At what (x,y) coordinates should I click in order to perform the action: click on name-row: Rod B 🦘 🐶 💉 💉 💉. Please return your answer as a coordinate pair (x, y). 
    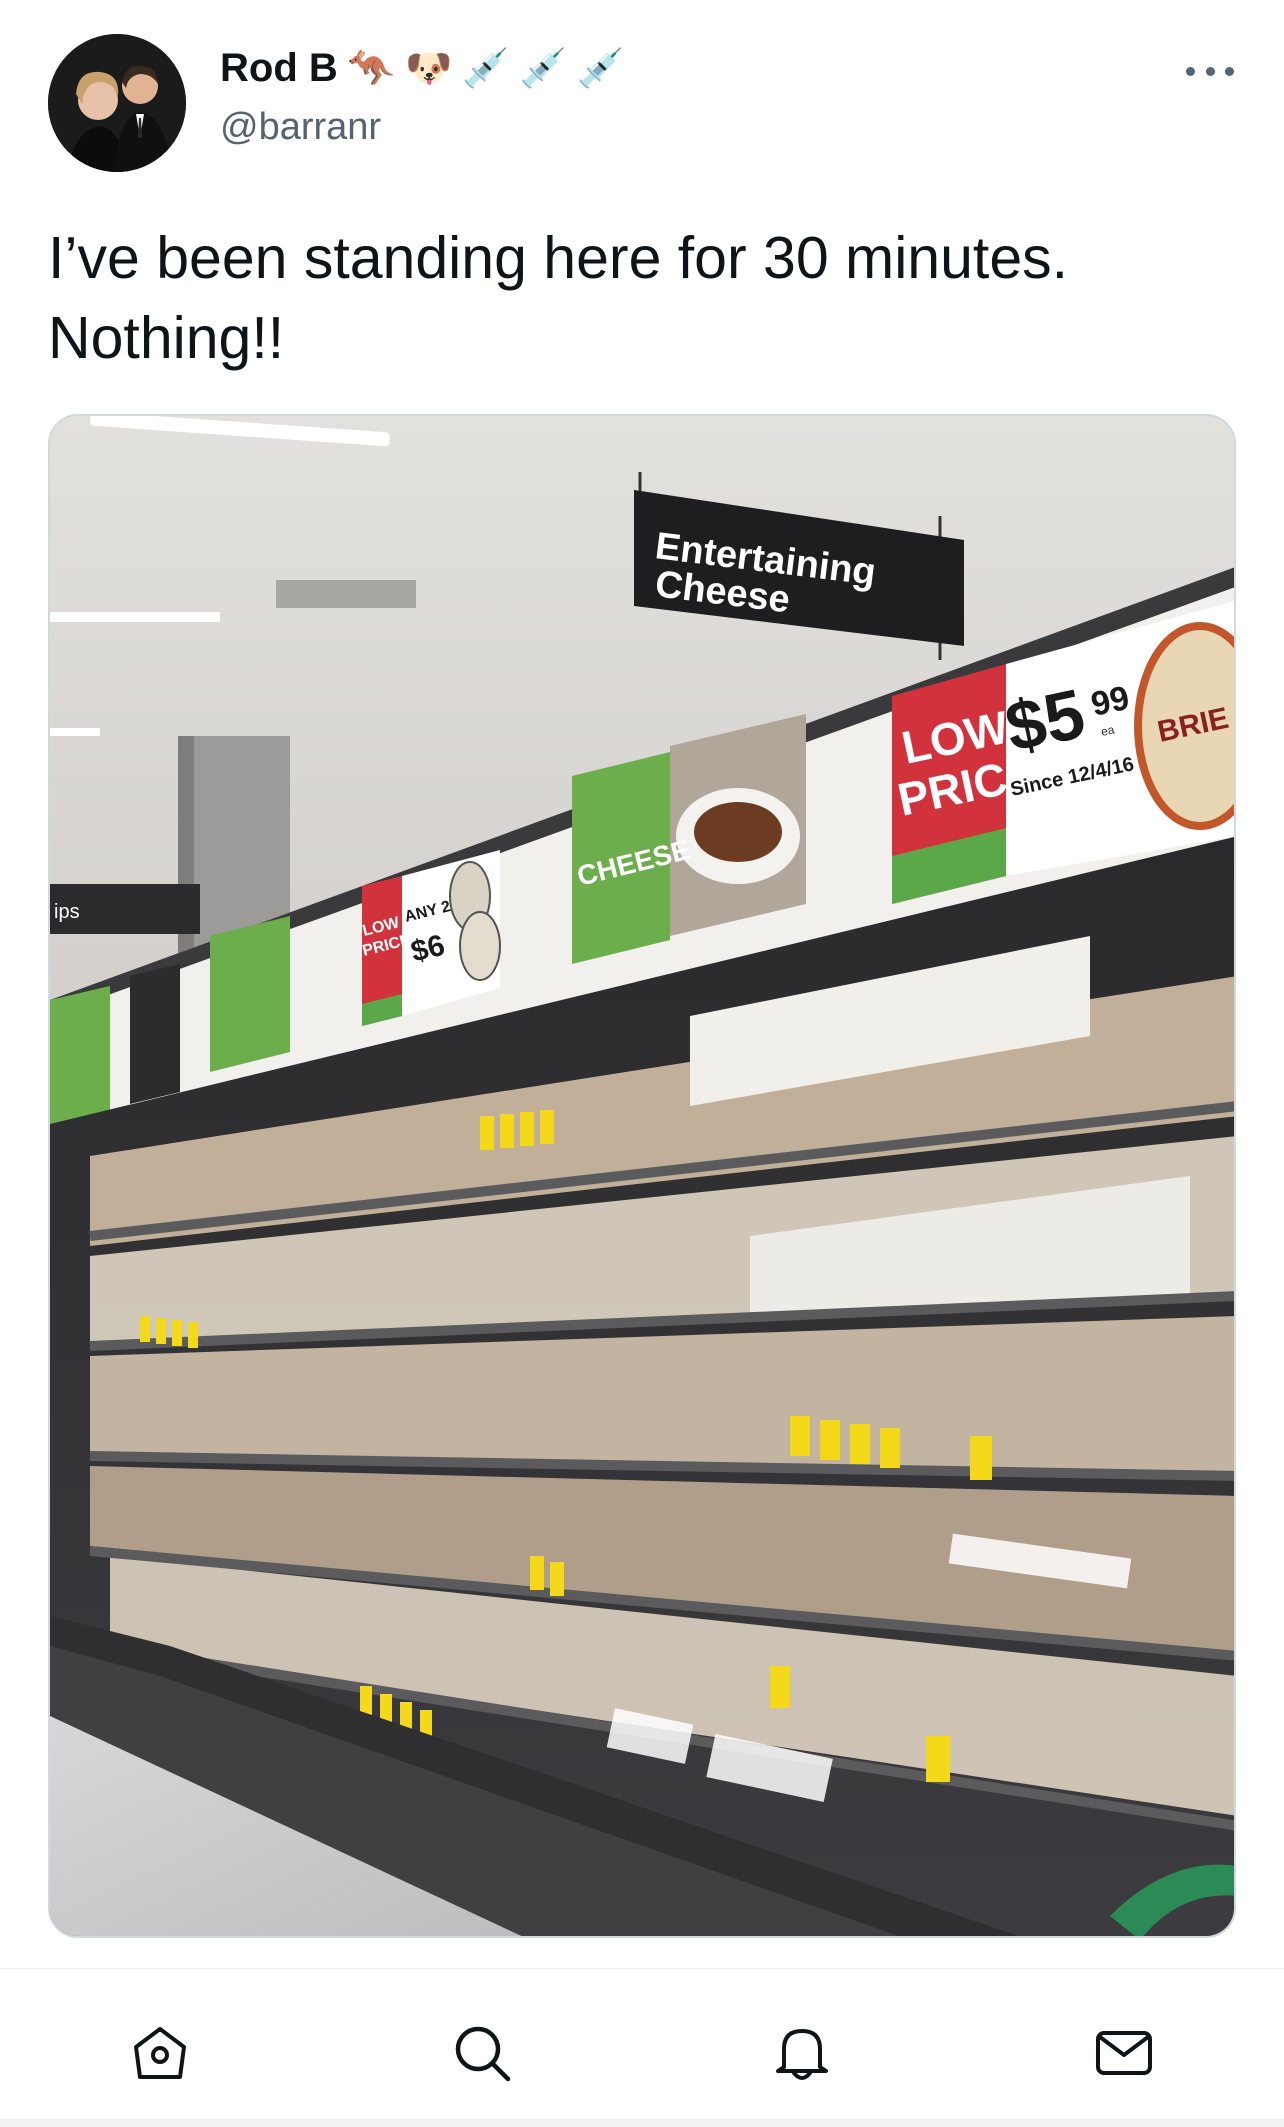
    Looking at the image, I should click on (422, 68).